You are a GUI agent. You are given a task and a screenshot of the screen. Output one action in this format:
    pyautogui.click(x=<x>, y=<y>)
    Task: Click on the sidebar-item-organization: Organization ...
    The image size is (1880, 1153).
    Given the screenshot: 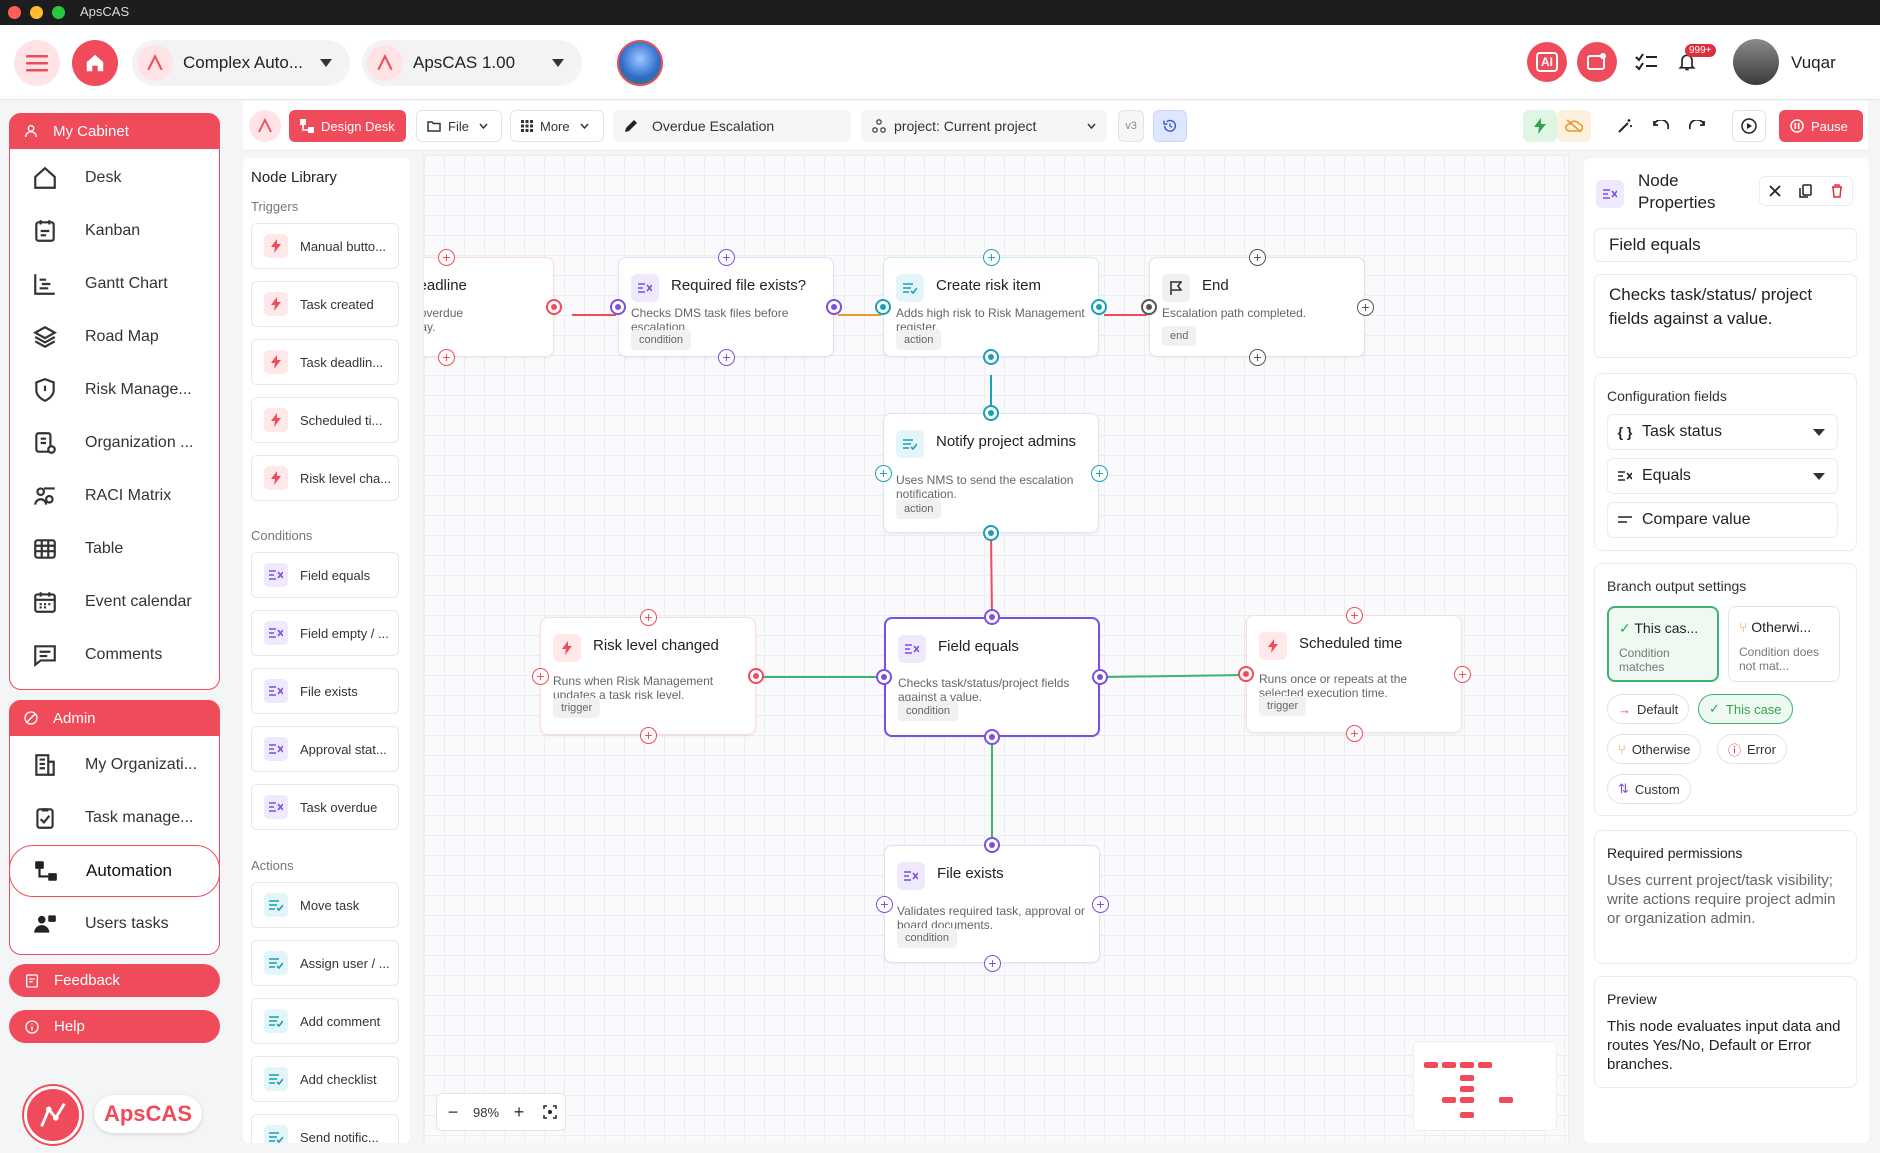 What is the action you would take?
    pyautogui.click(x=114, y=443)
    